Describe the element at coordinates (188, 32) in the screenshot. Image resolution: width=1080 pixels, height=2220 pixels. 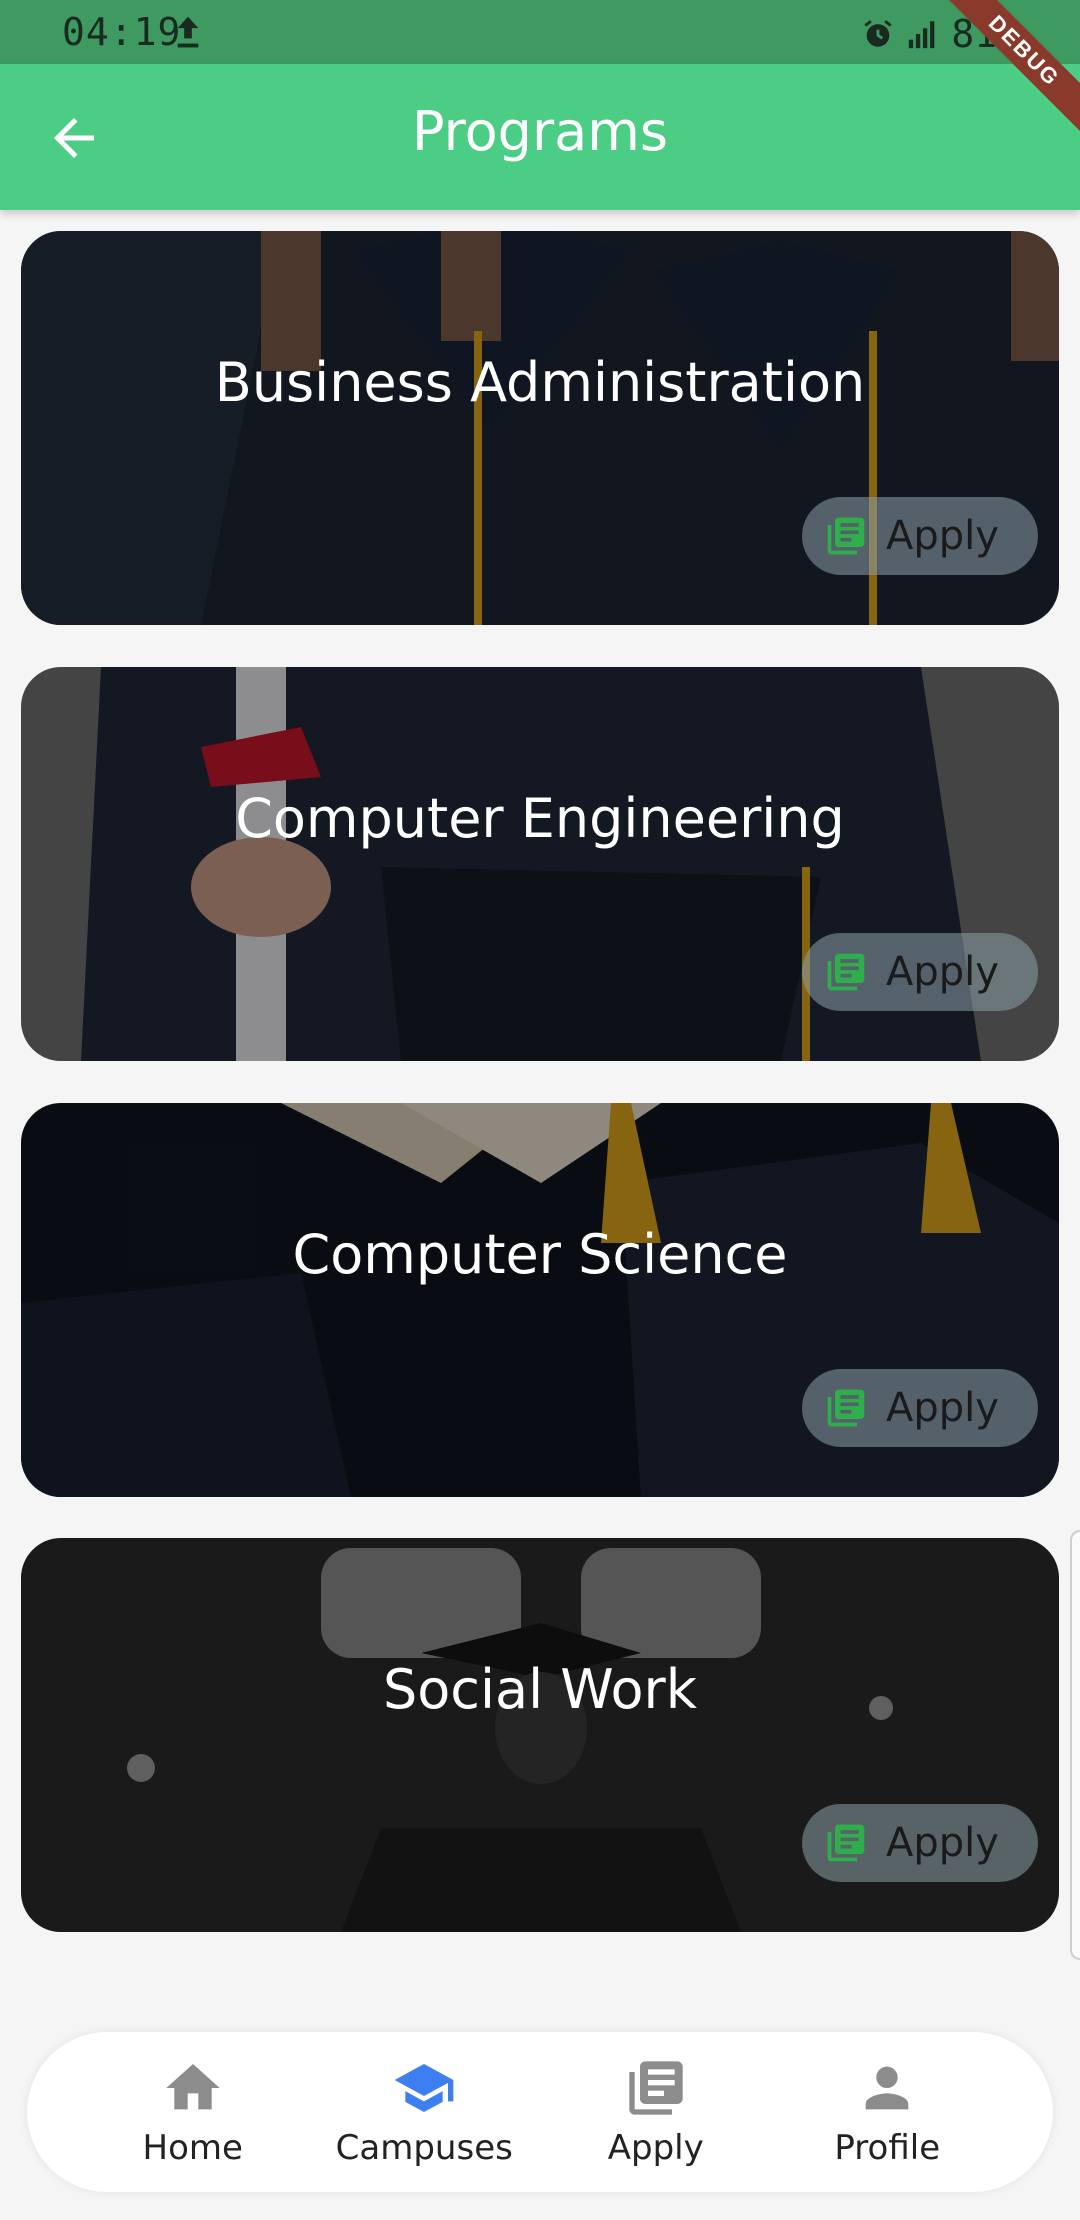
I see `upload-icon` at that location.